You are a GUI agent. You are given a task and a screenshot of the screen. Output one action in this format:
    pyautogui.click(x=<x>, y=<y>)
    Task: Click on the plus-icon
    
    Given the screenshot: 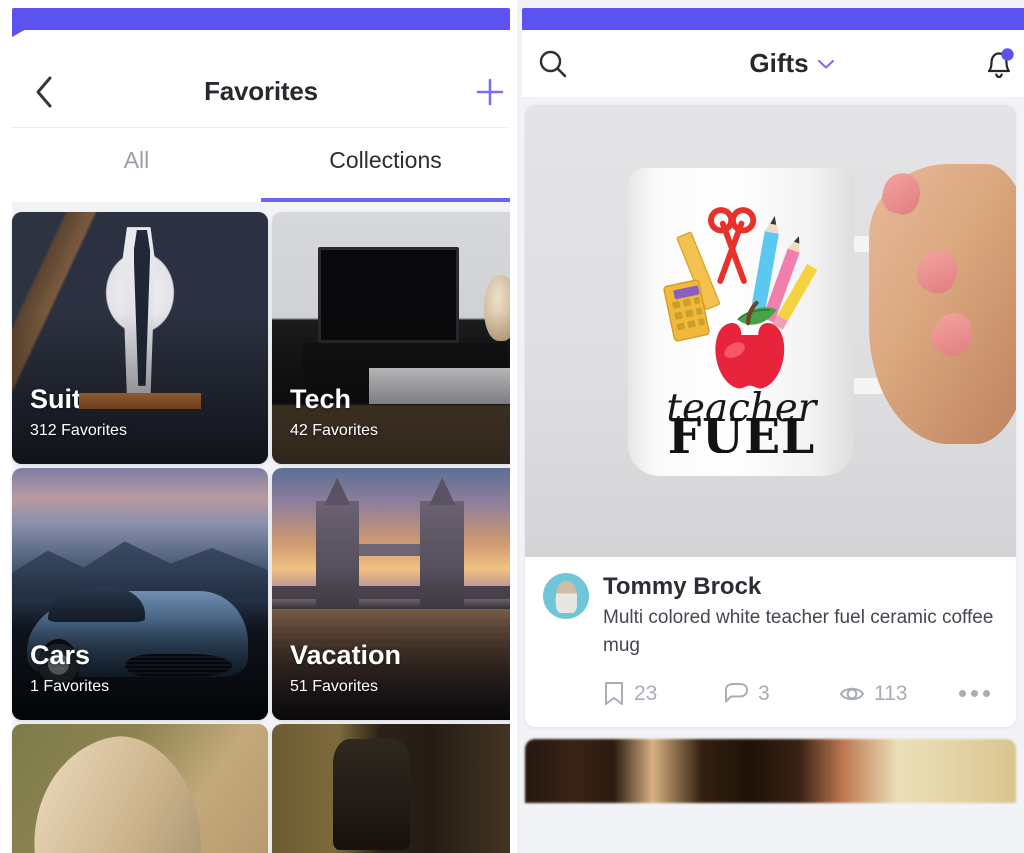 What is the action you would take?
    pyautogui.click(x=490, y=91)
    